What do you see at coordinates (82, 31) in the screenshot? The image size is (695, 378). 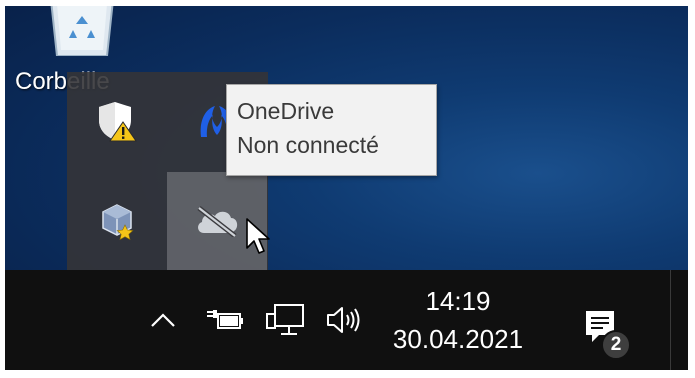 I see `recycle-bin-icon` at bounding box center [82, 31].